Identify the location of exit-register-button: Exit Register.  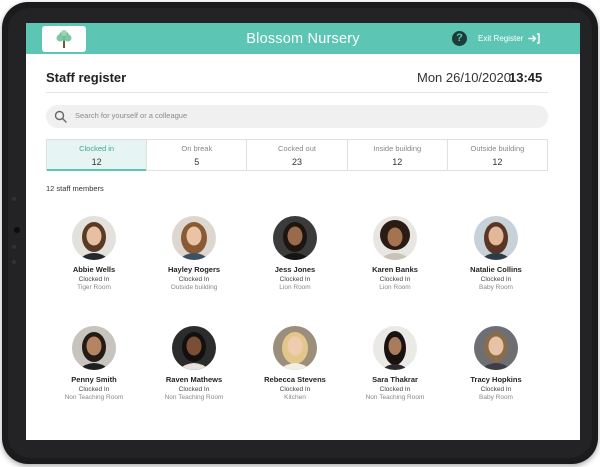
(509, 38).